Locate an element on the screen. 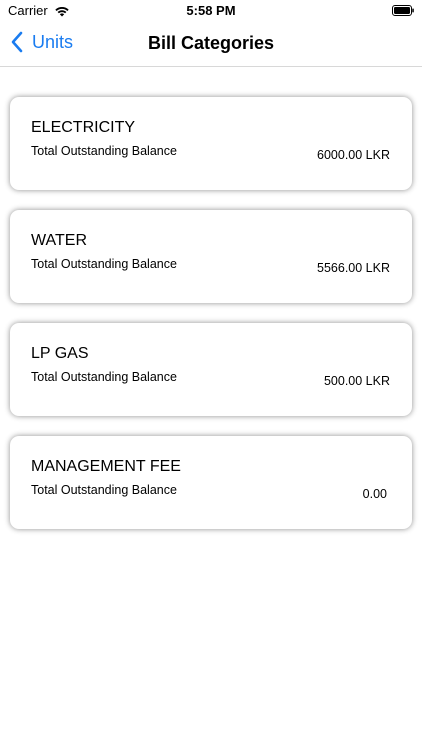 The width and height of the screenshot is (422, 750). category-title: WATER is located at coordinates (59, 240).